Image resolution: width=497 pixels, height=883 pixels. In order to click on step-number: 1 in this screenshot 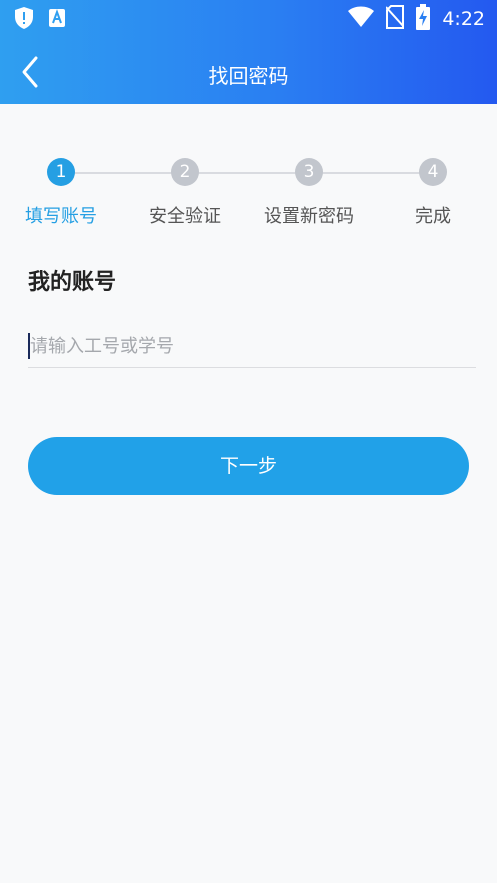, I will do `click(61, 172)`.